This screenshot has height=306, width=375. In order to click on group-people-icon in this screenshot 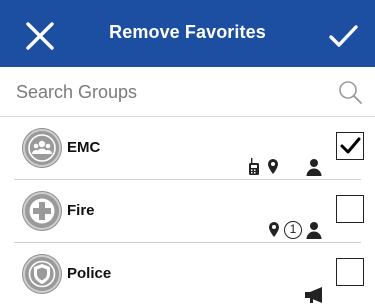, I will do `click(42, 148)`.